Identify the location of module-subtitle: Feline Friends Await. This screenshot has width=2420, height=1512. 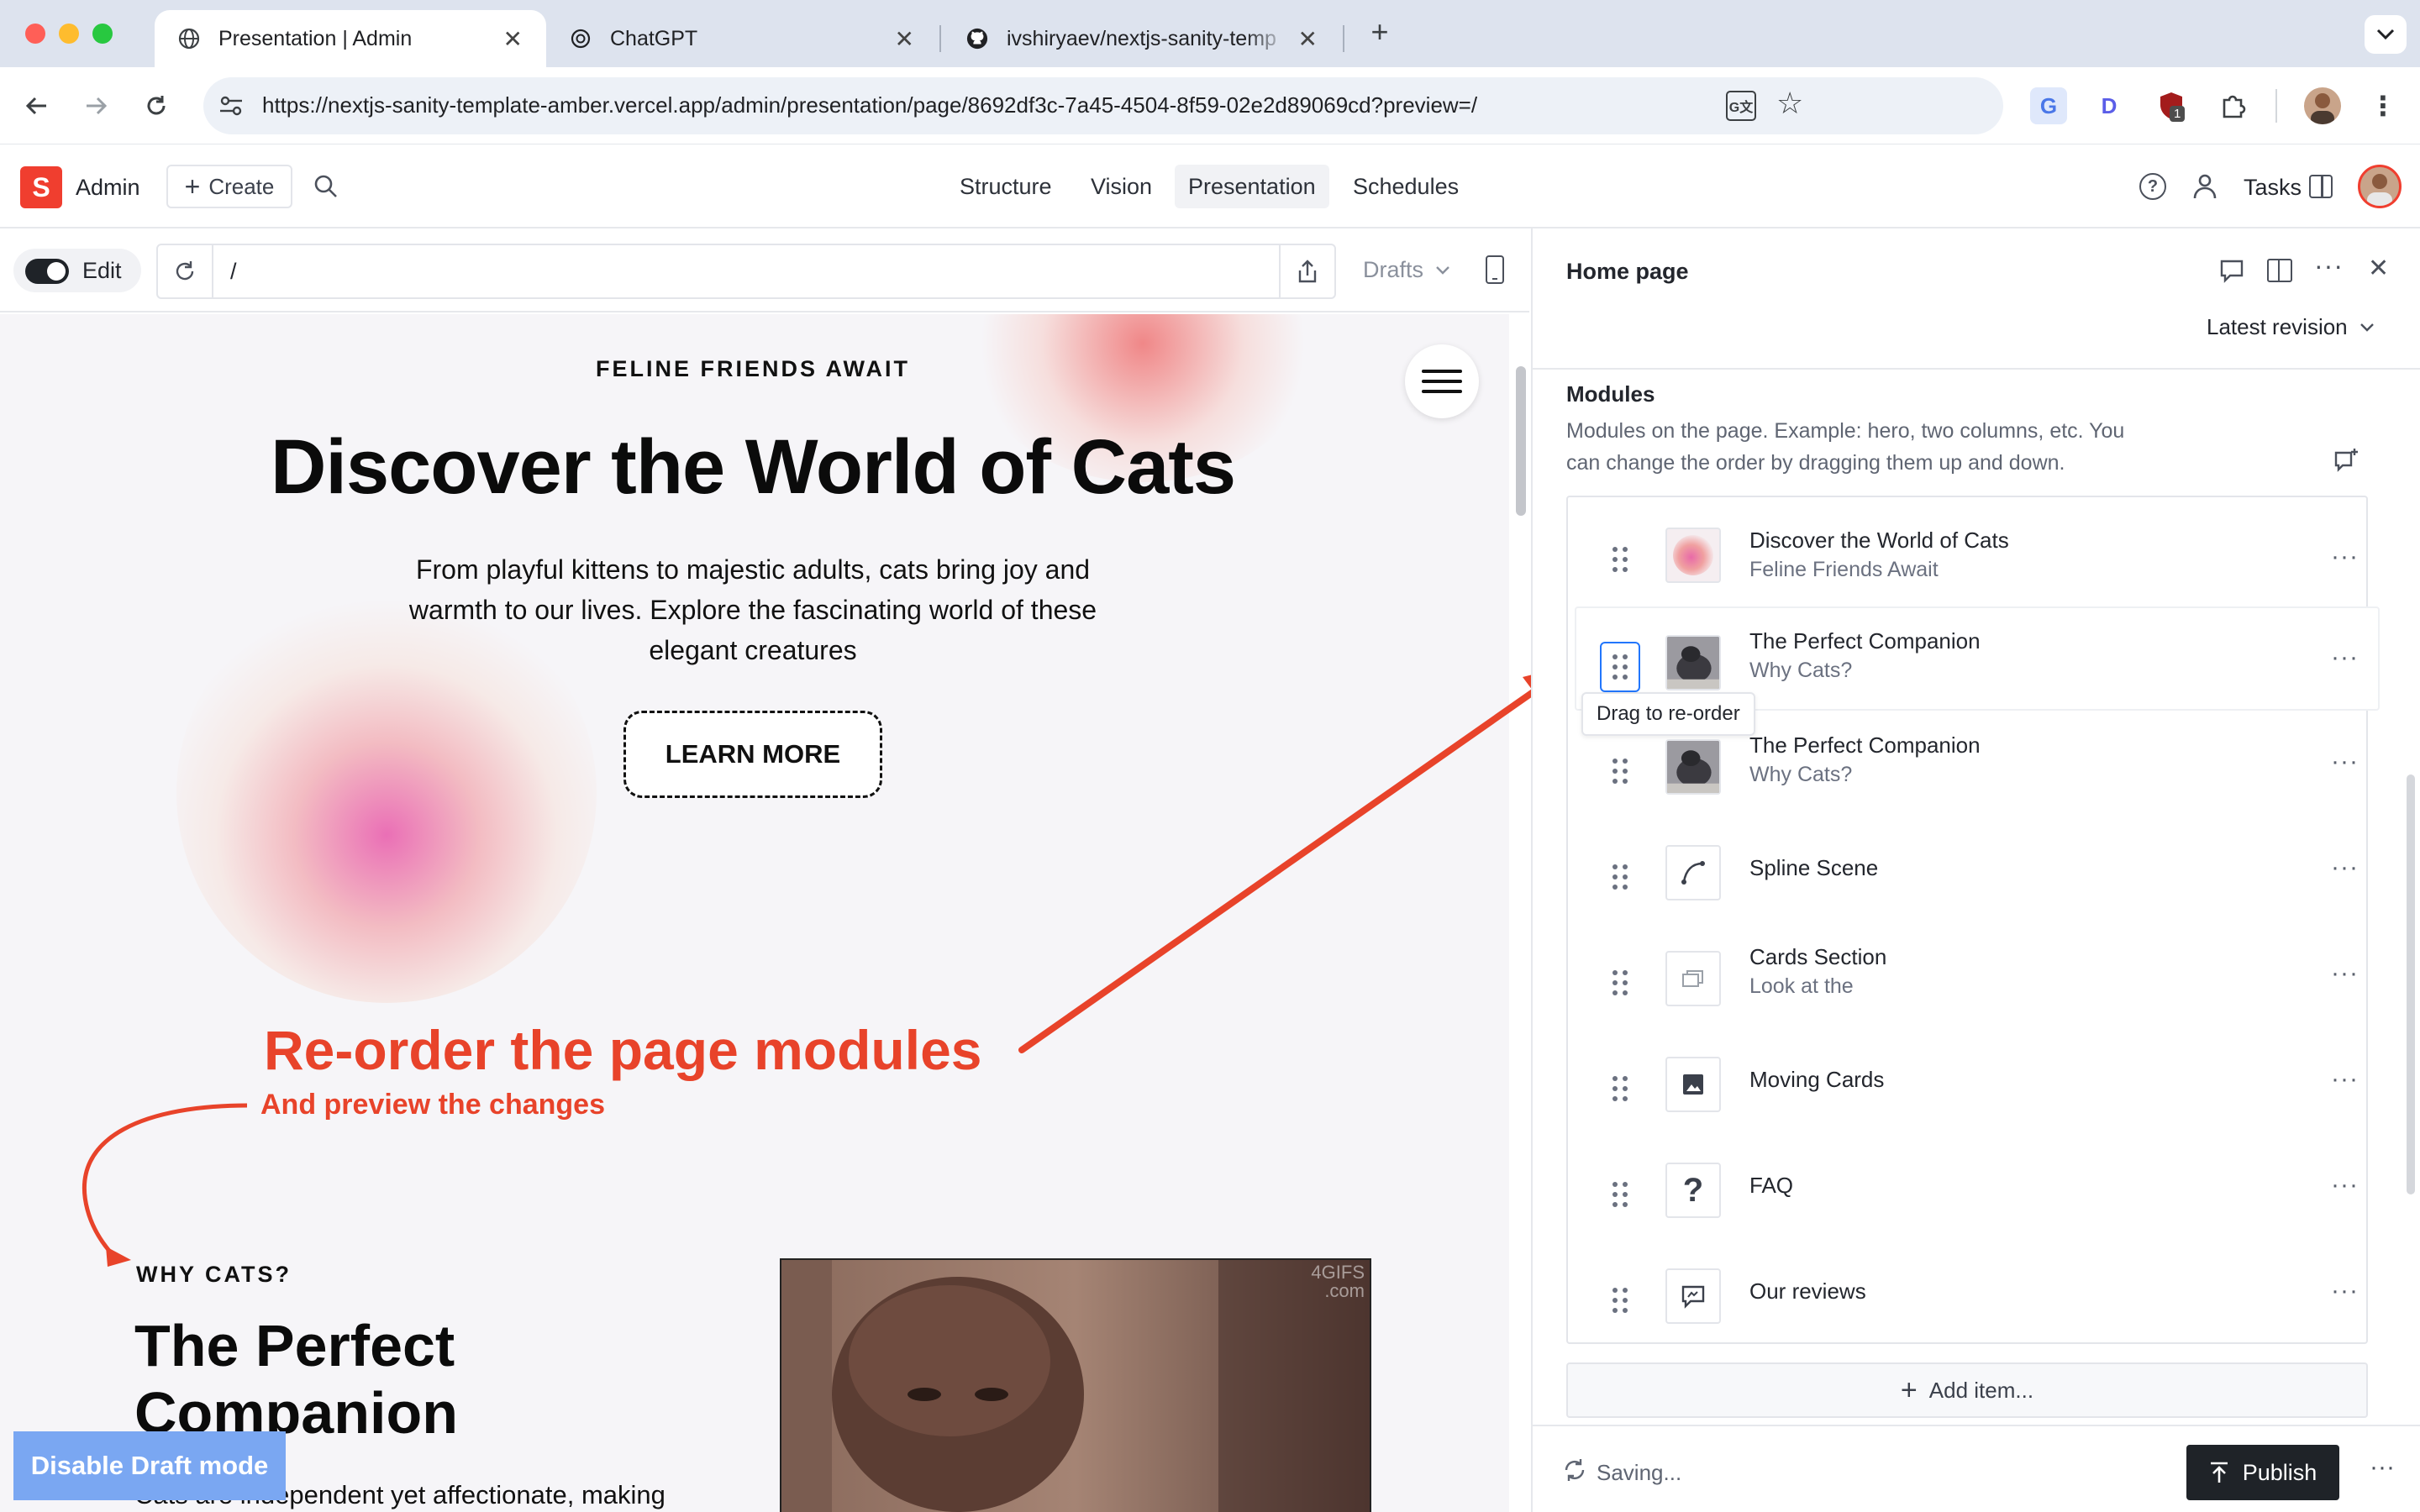
(1844, 569).